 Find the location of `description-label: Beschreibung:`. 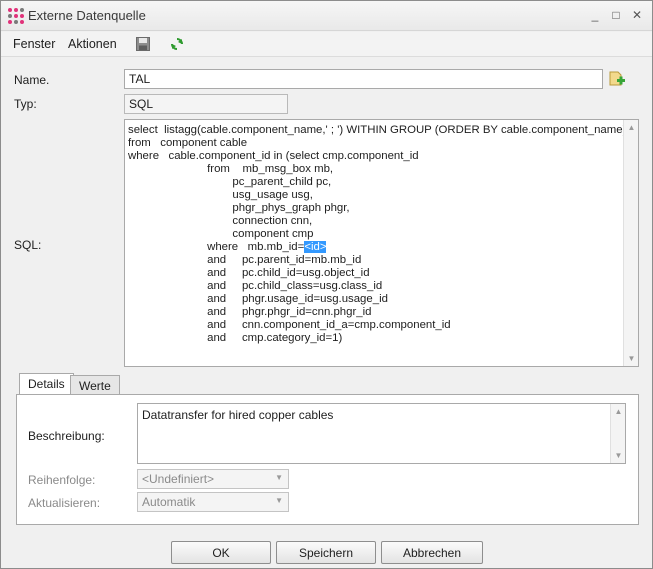

description-label: Beschreibung: is located at coordinates (66, 436).